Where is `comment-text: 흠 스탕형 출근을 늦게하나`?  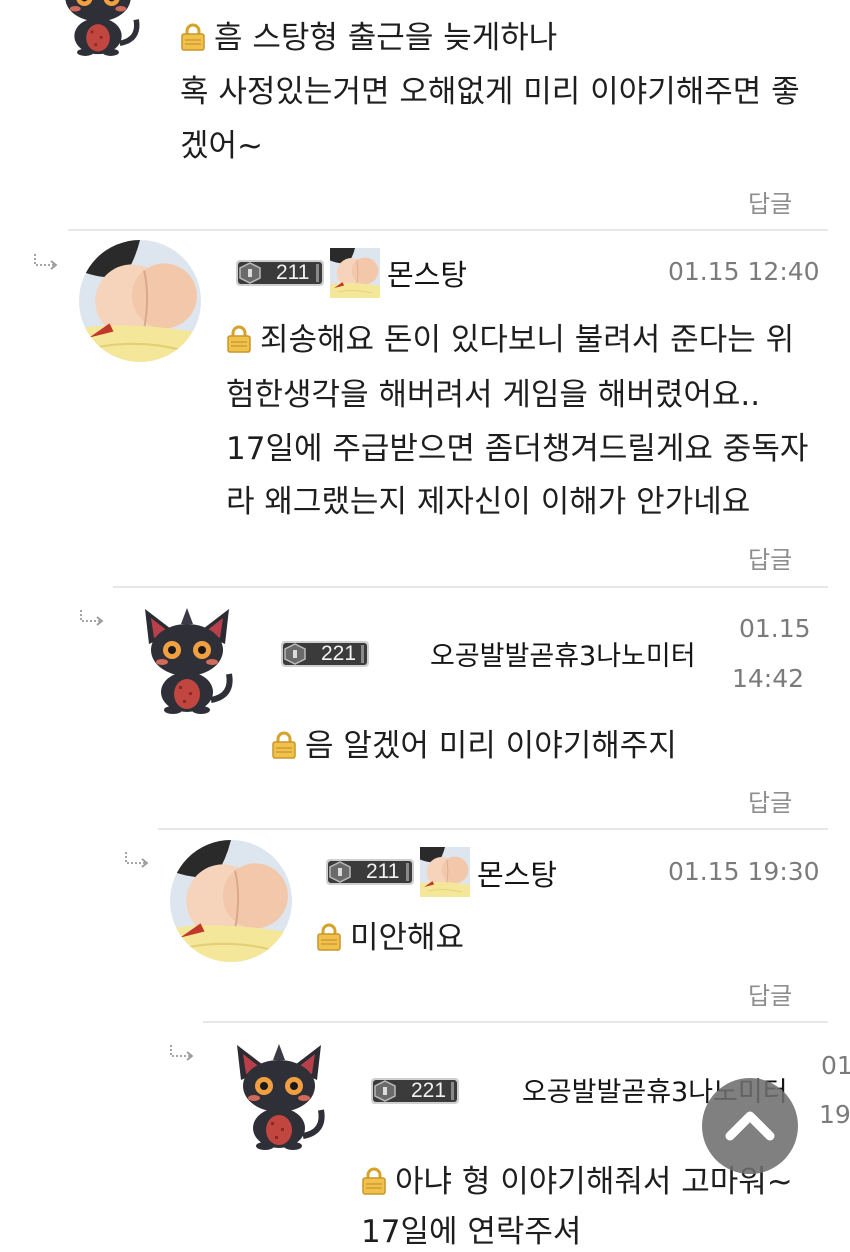
comment-text: 흠 스탕형 출근을 늦게하나 is located at coordinates (368, 38).